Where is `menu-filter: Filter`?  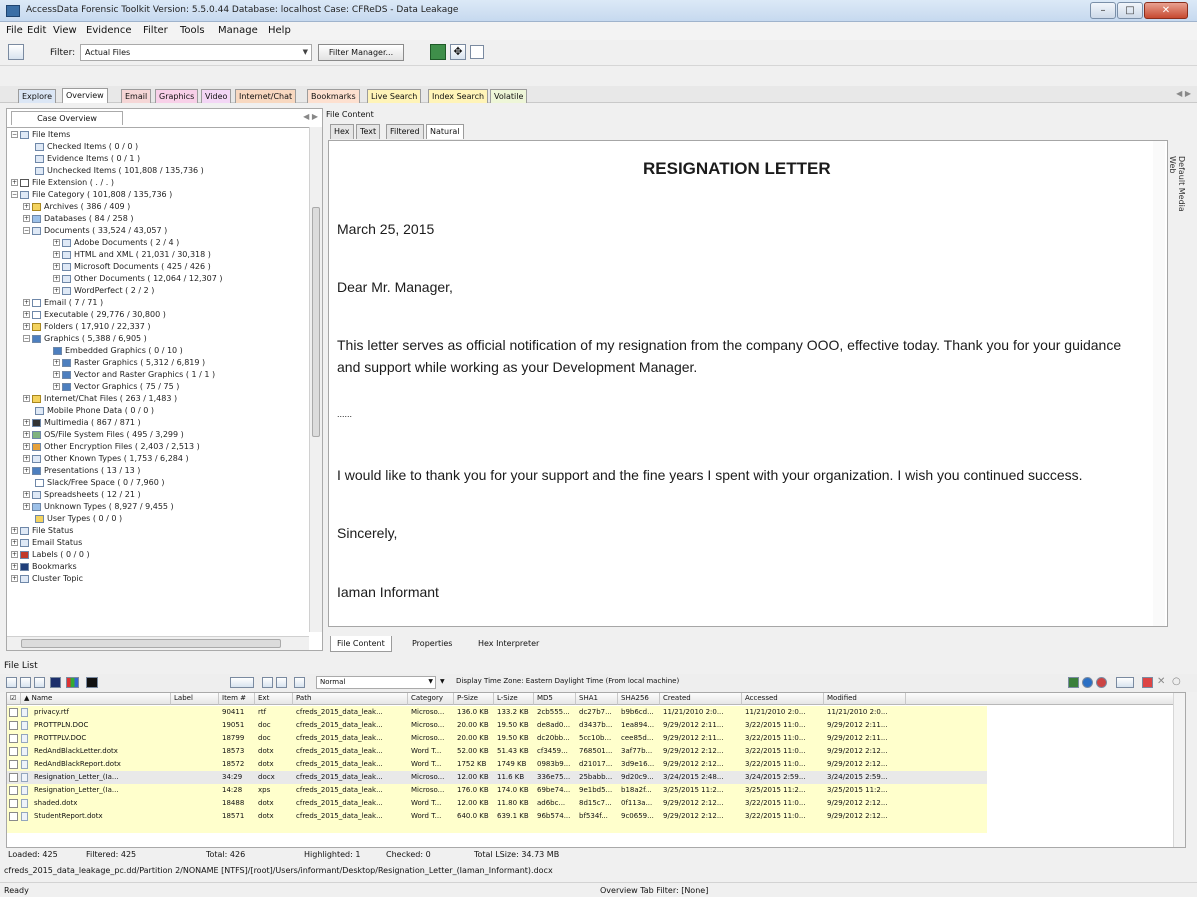 menu-filter: Filter is located at coordinates (155, 30).